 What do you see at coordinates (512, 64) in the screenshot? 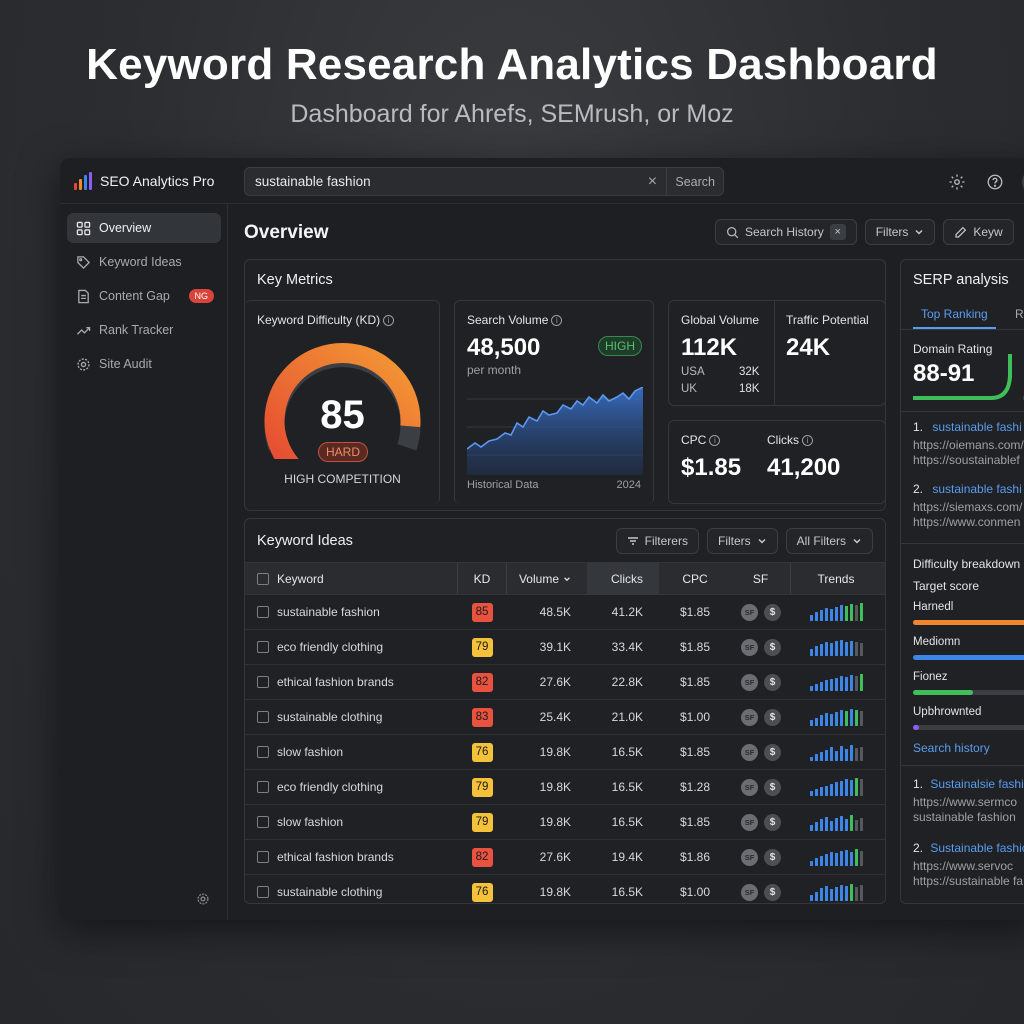
I see `hero-title: Keyword Research Analytics Dashboard` at bounding box center [512, 64].